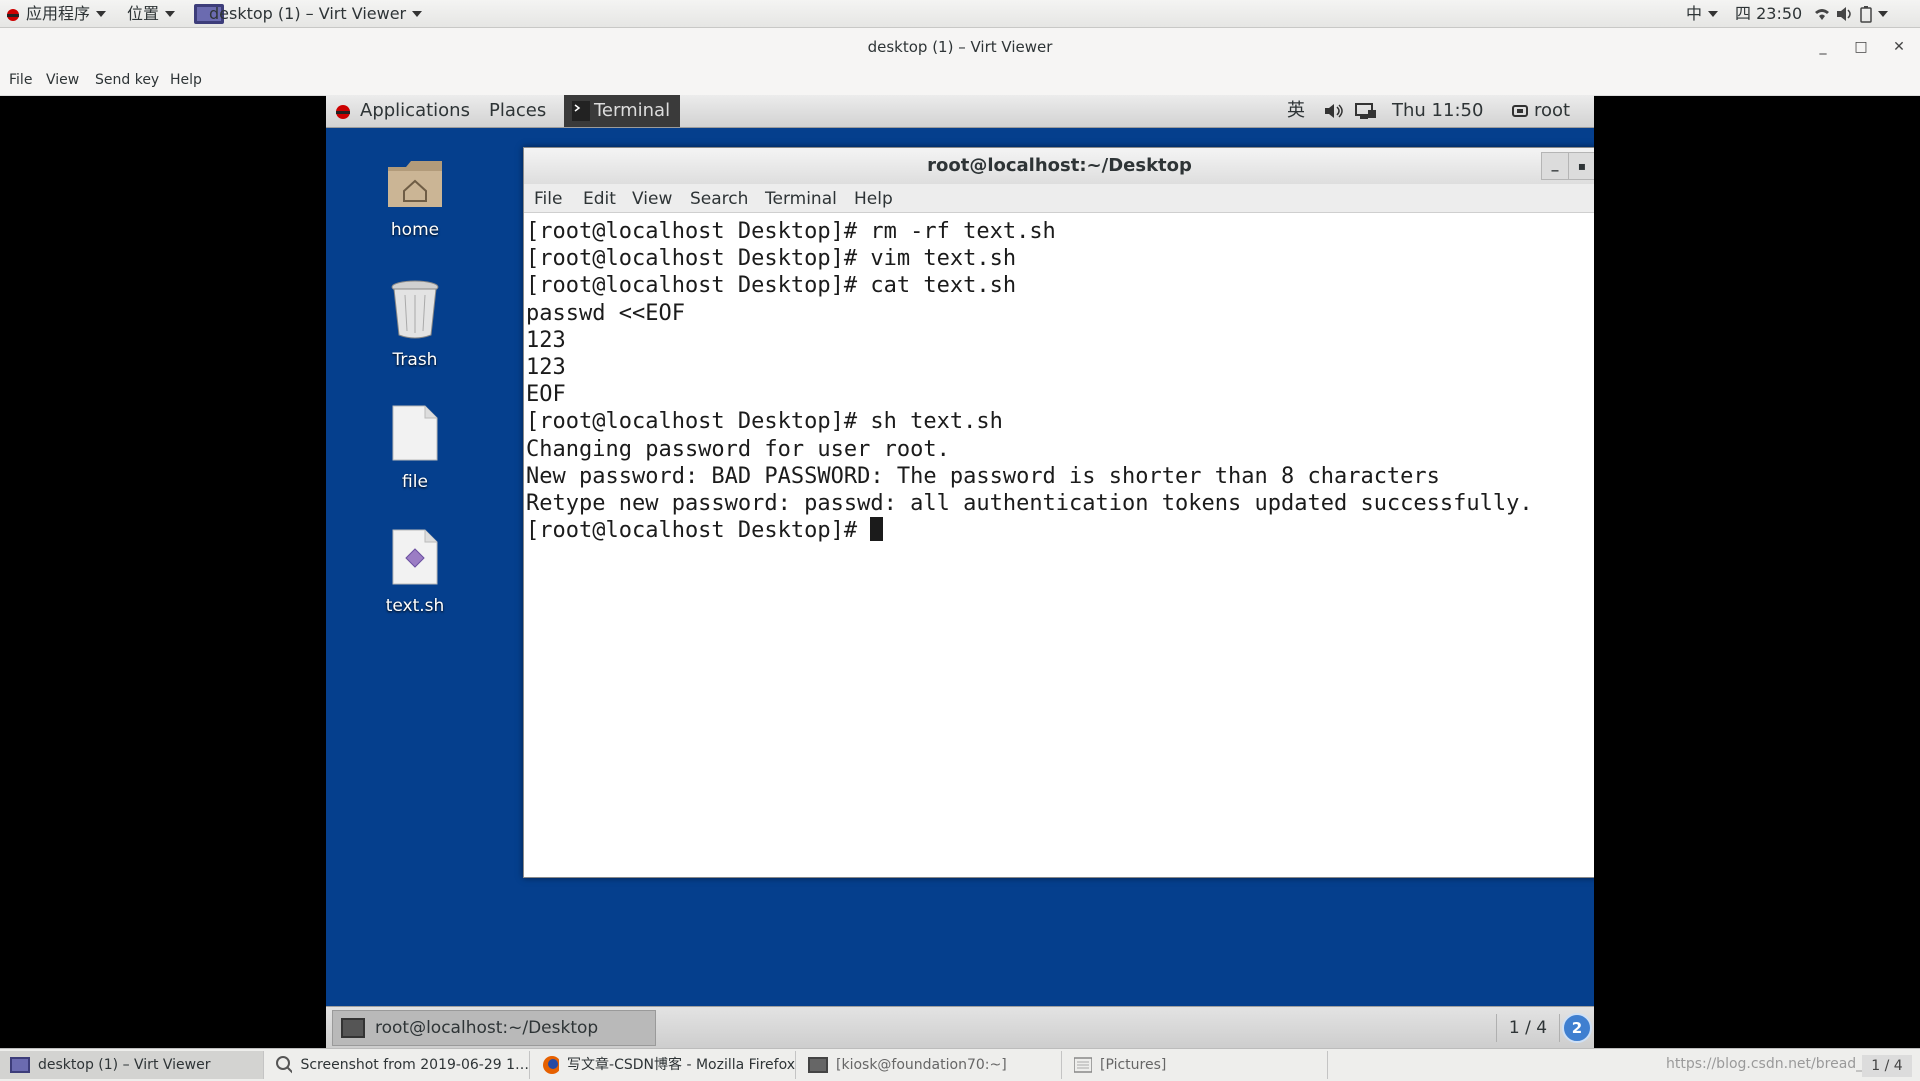 The image size is (1920, 1081). What do you see at coordinates (415, 482) in the screenshot?
I see `desktop-icon-label: file` at bounding box center [415, 482].